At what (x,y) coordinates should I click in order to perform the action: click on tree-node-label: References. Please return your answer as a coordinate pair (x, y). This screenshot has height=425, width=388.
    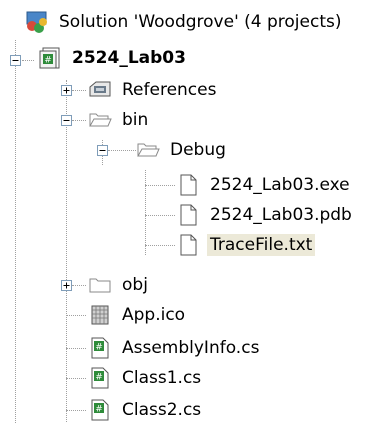
    Looking at the image, I should click on (169, 90).